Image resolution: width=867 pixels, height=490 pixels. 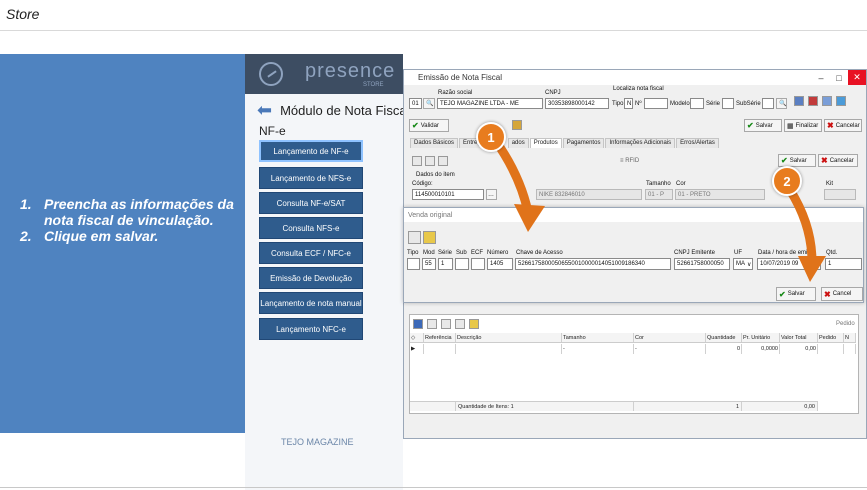 What do you see at coordinates (529, 218) in the screenshot?
I see `arrow-1-head` at bounding box center [529, 218].